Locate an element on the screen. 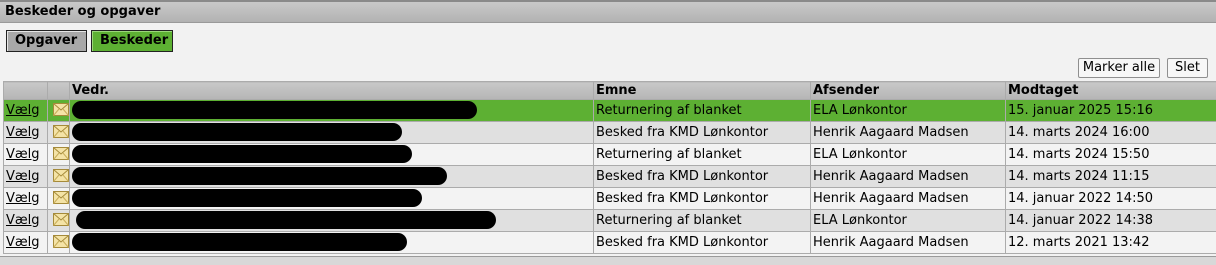 The width and height of the screenshot is (1216, 265). modtaget-cell: 14. januar 2022 14:38 is located at coordinates (1111, 221).